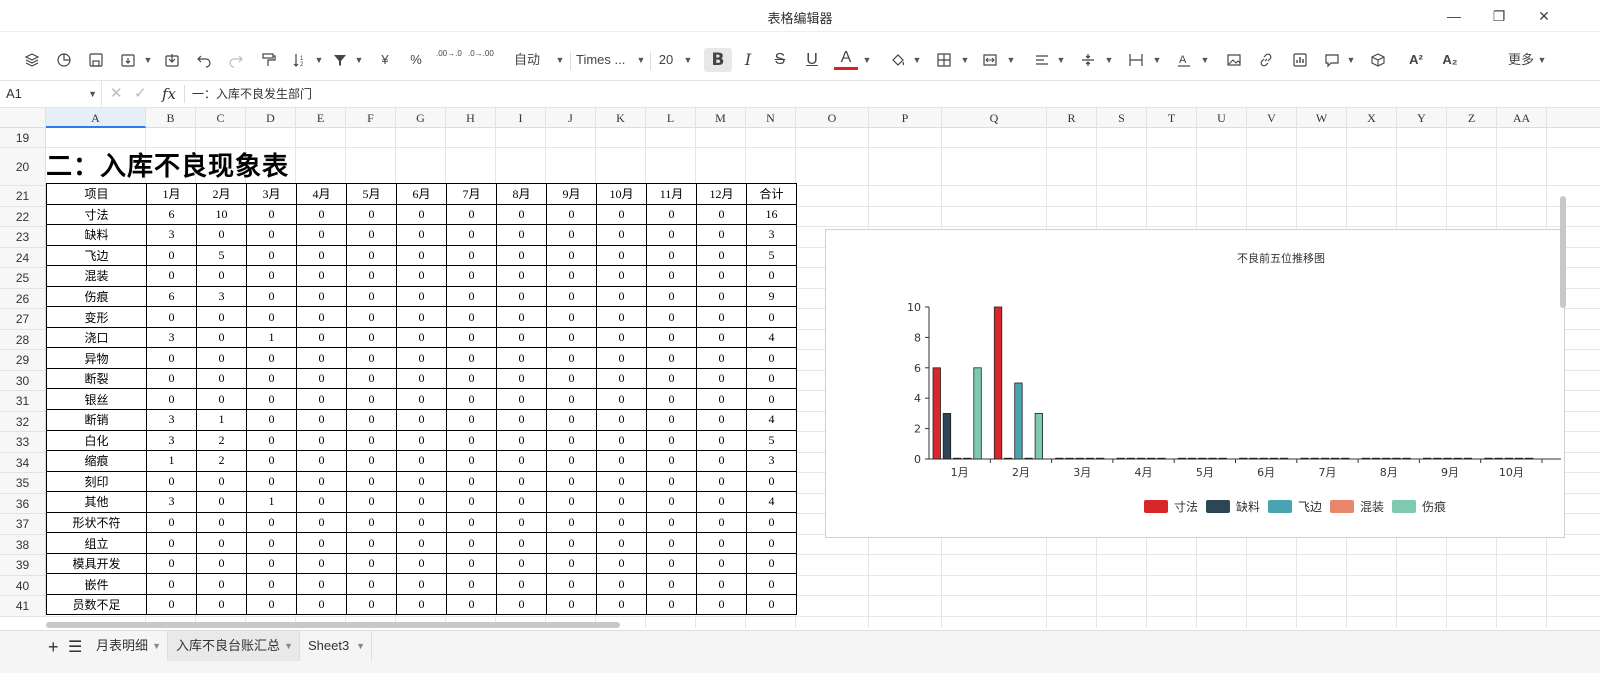 The width and height of the screenshot is (1600, 673). I want to click on table-cell: 飞边, so click(96, 255).